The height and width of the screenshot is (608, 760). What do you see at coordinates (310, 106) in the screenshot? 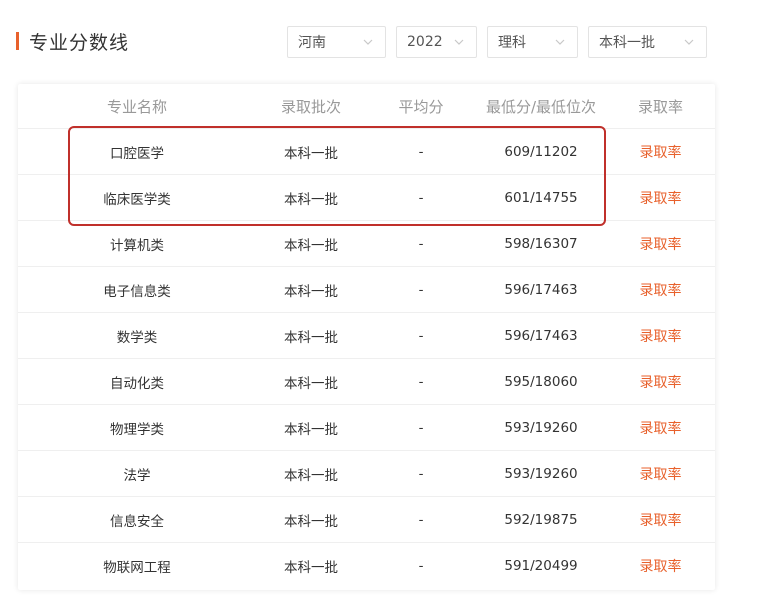
I see `column-header-batch: 录取批次` at bounding box center [310, 106].